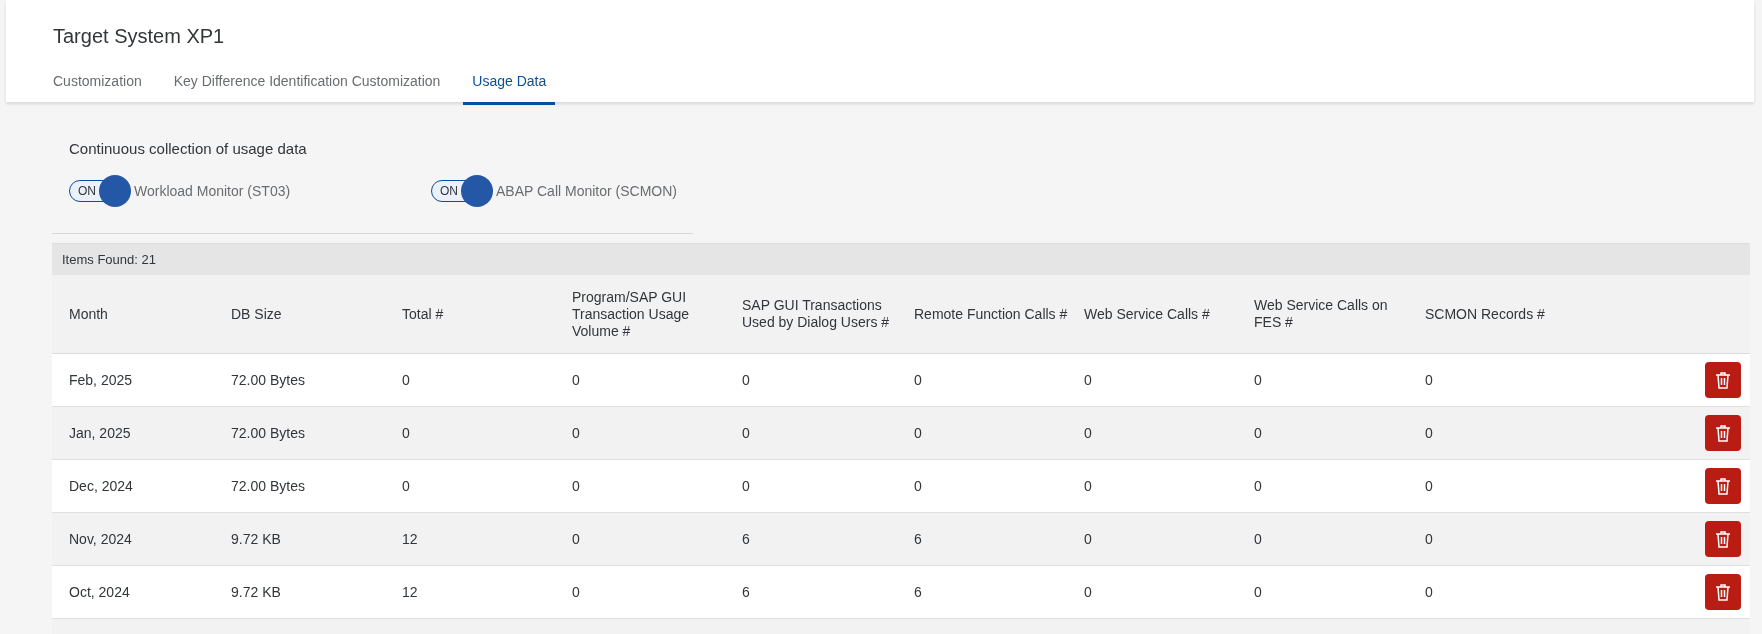  What do you see at coordinates (101, 486) in the screenshot?
I see `table-cell-text: Dec, 2024` at bounding box center [101, 486].